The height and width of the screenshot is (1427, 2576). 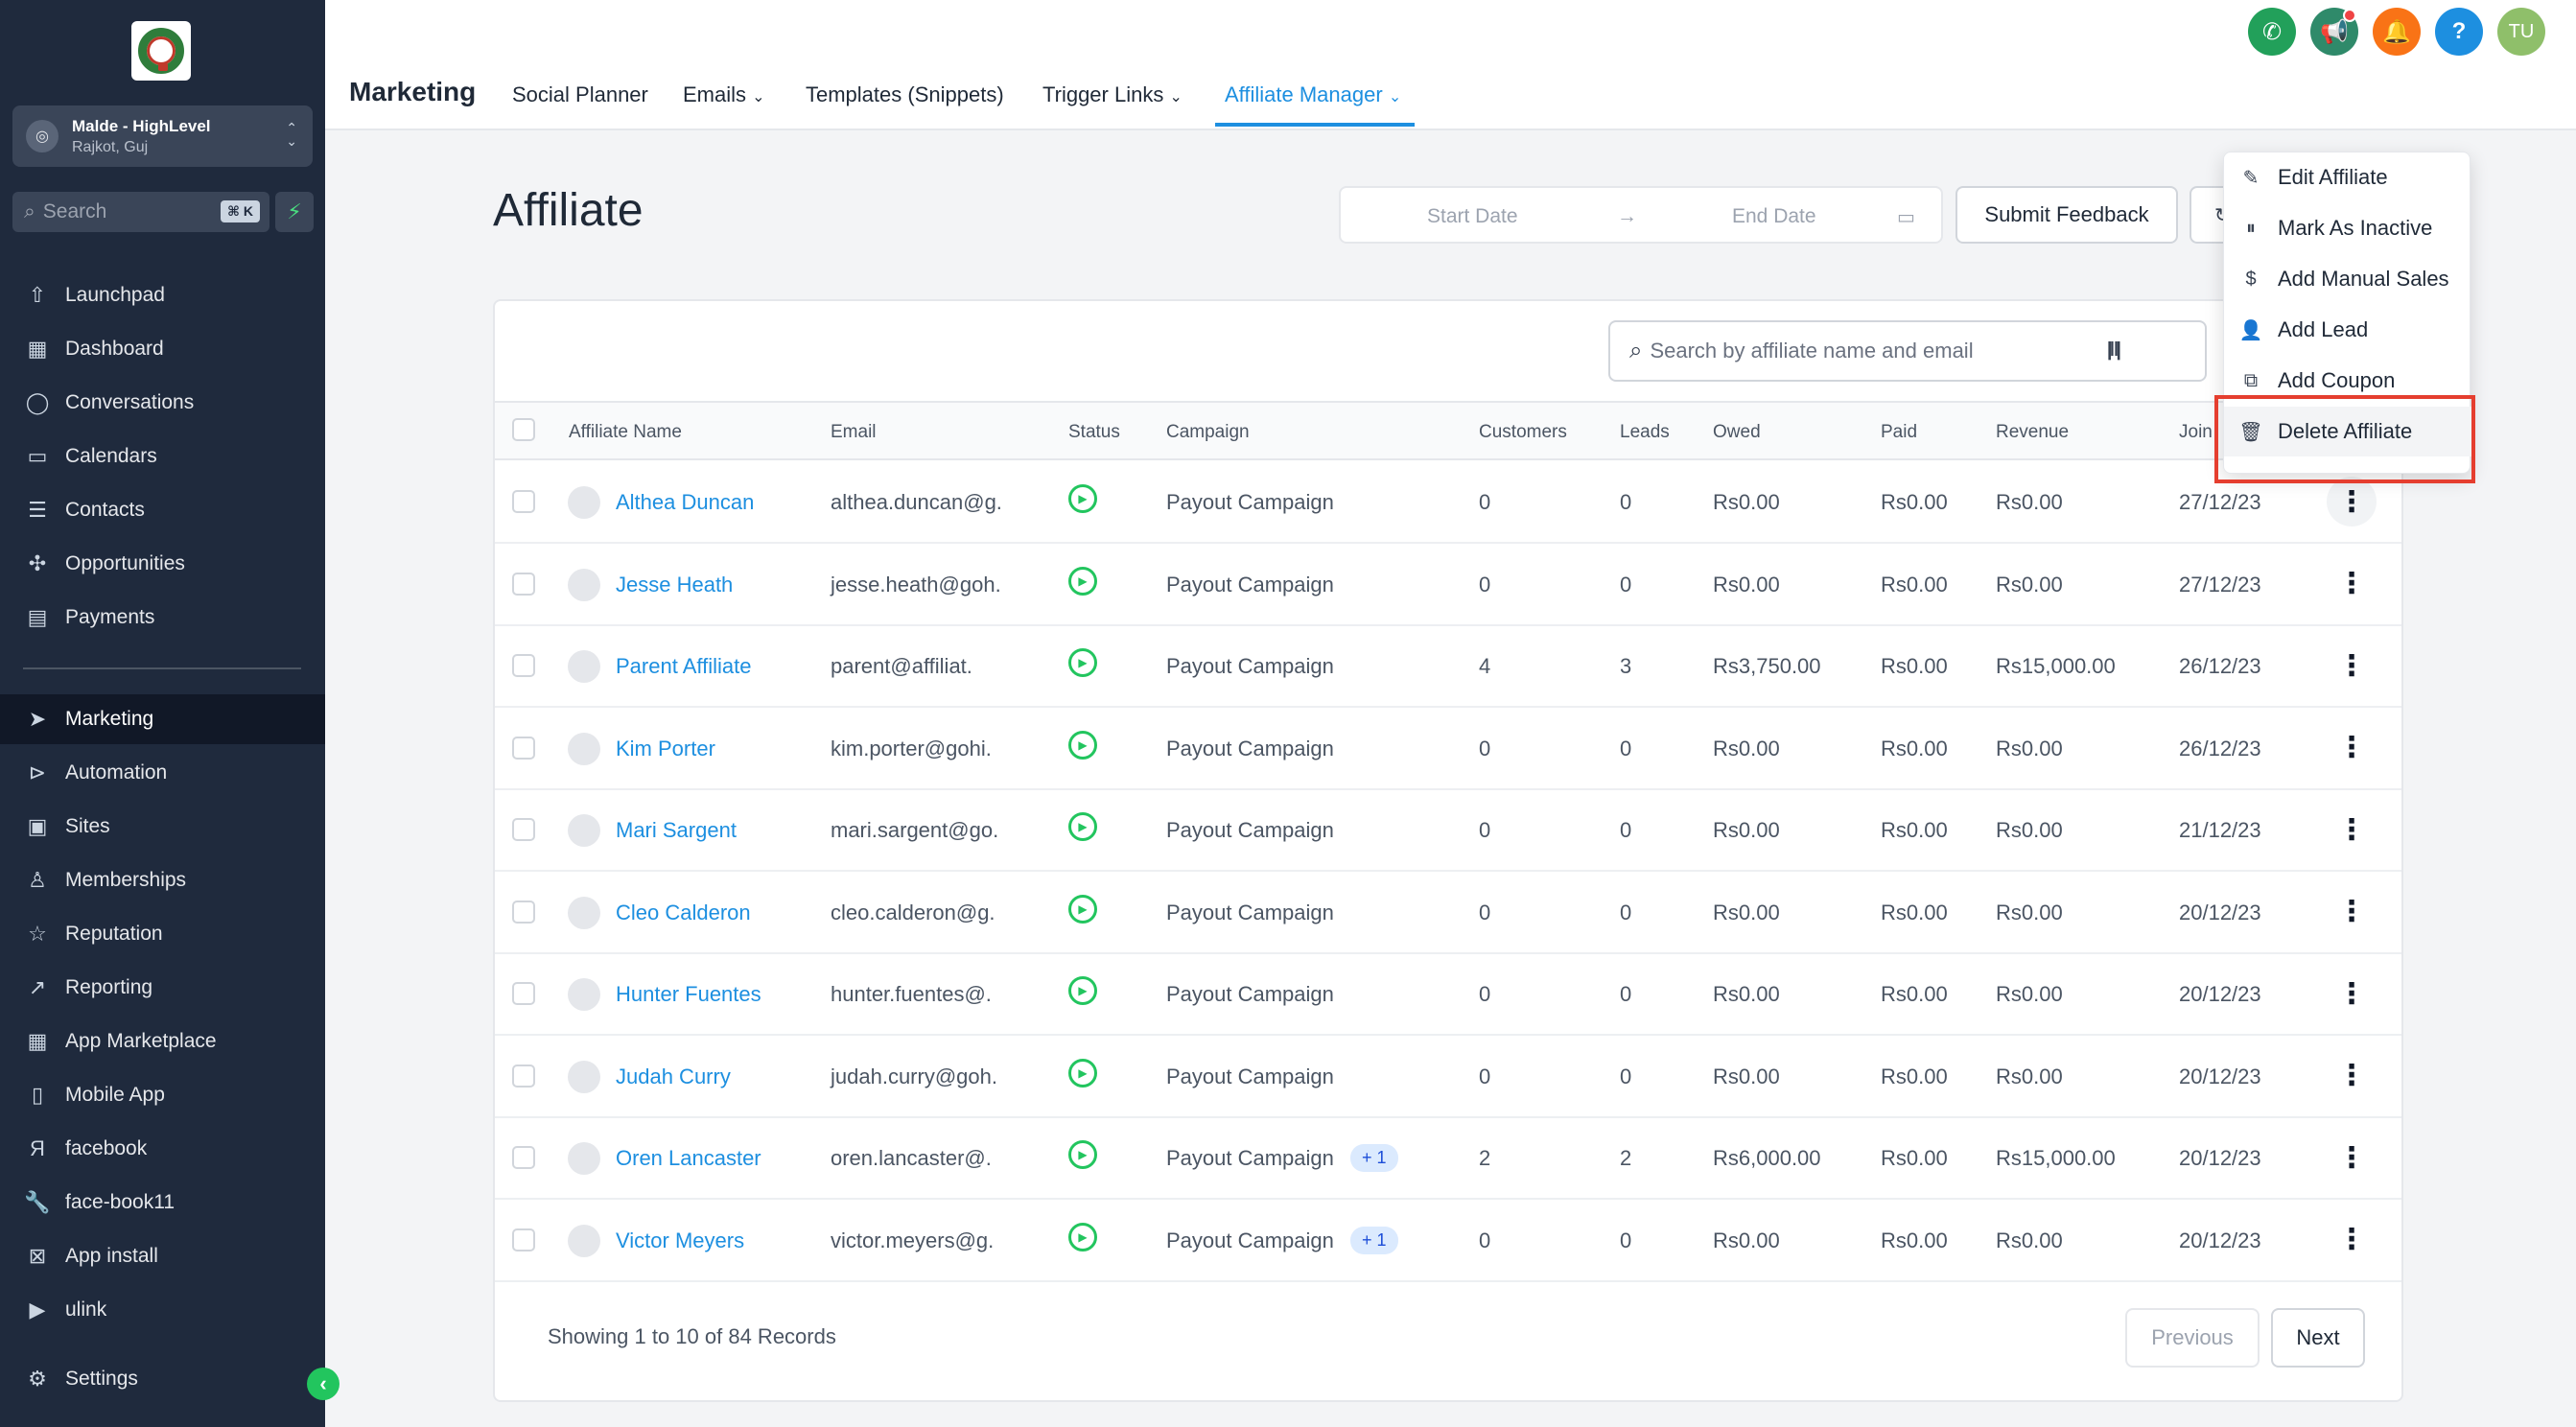 I want to click on previous-page-button: Previous, so click(x=2192, y=1338).